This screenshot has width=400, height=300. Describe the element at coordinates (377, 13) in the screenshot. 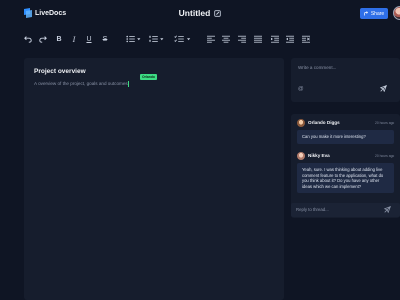

I see `share-label: Share` at that location.